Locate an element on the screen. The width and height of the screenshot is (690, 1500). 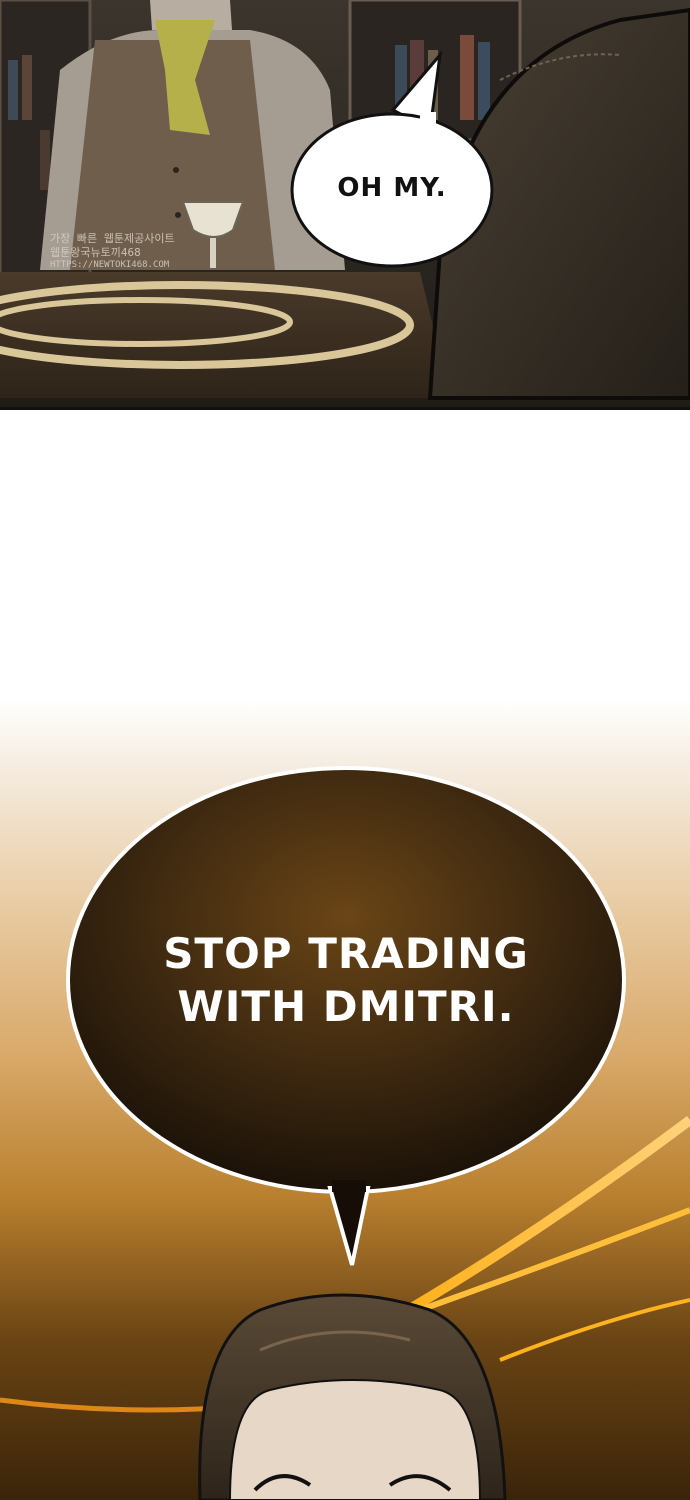
watermark-line-2: 웹툰왕국뉴토끼468 is located at coordinates (95, 252).